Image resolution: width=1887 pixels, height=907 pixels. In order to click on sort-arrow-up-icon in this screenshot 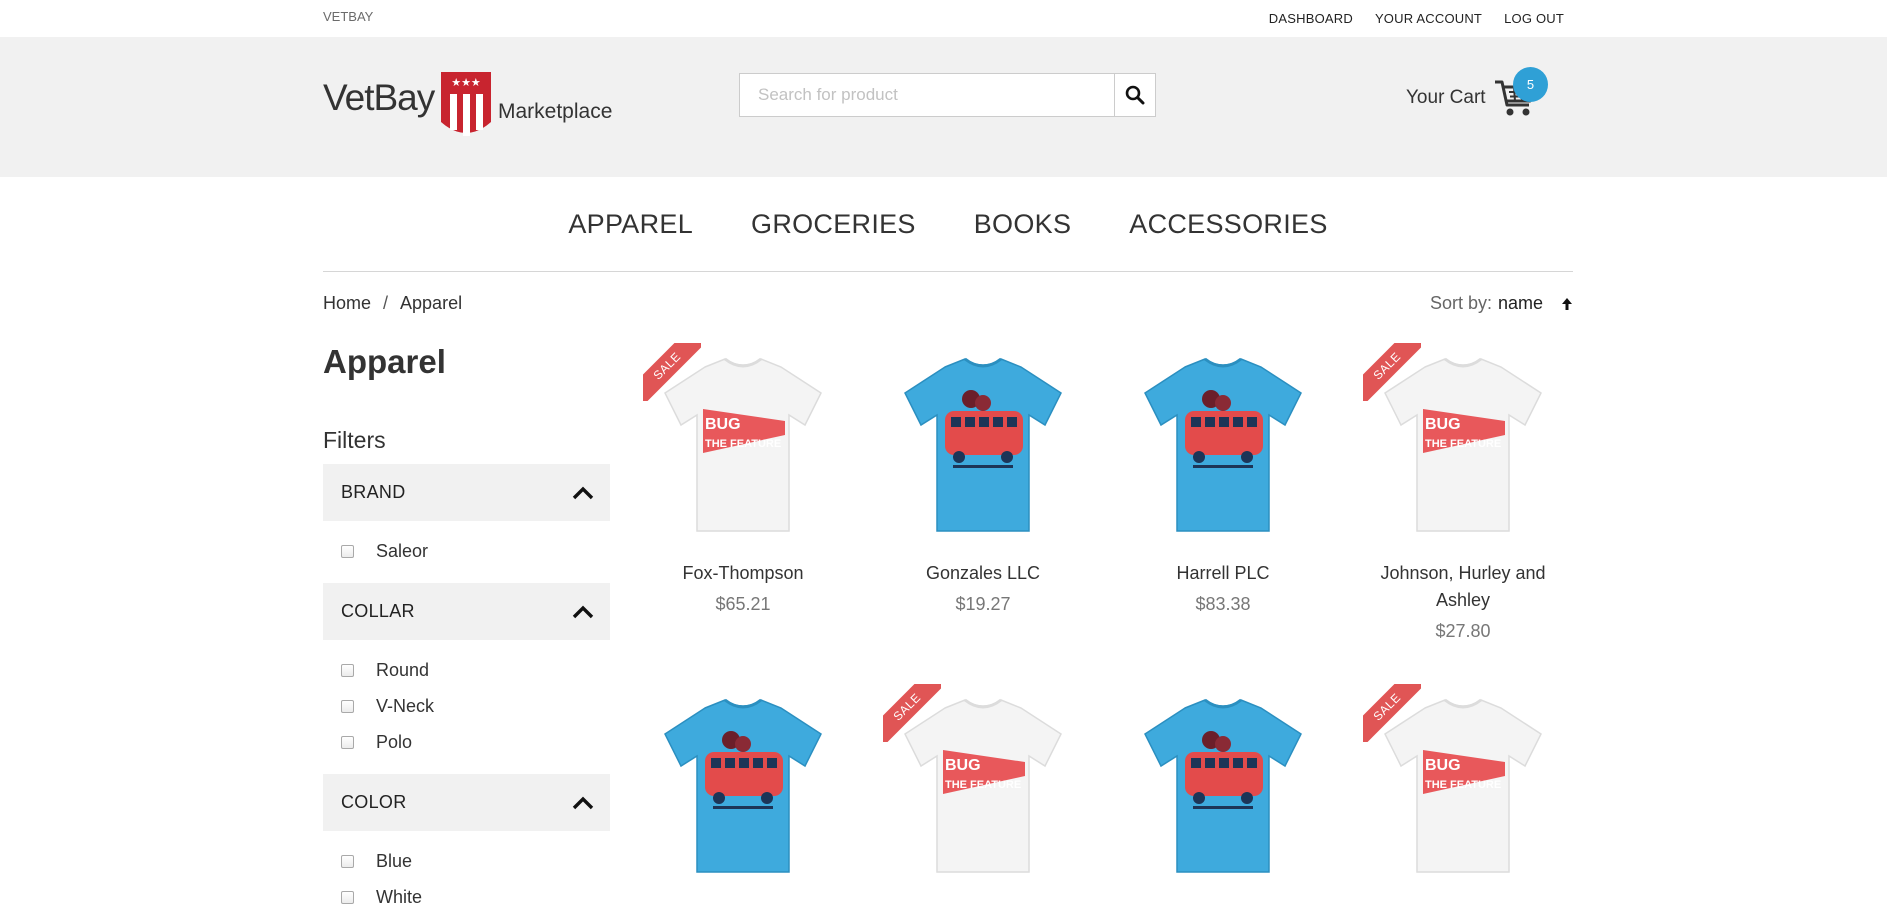, I will do `click(1567, 304)`.